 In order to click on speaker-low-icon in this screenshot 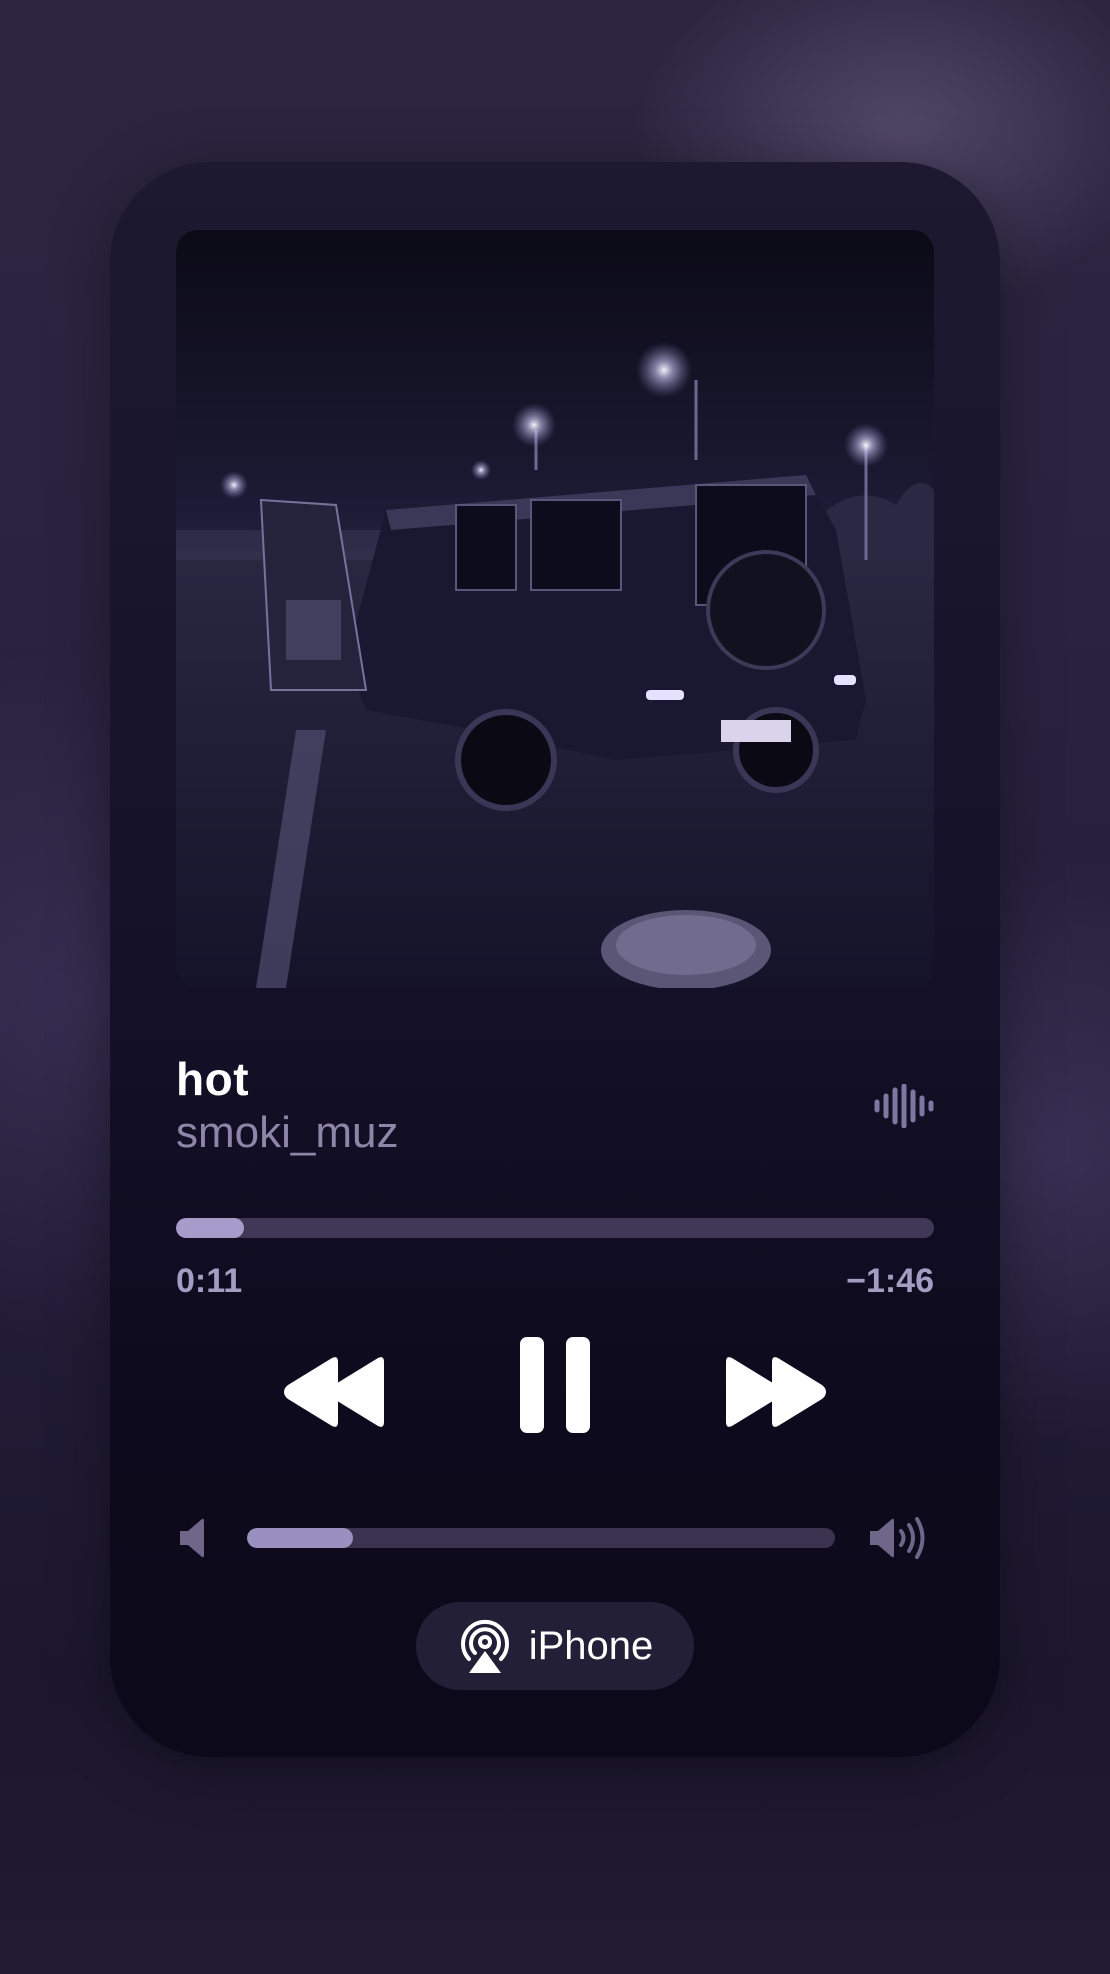, I will do `click(192, 1538)`.